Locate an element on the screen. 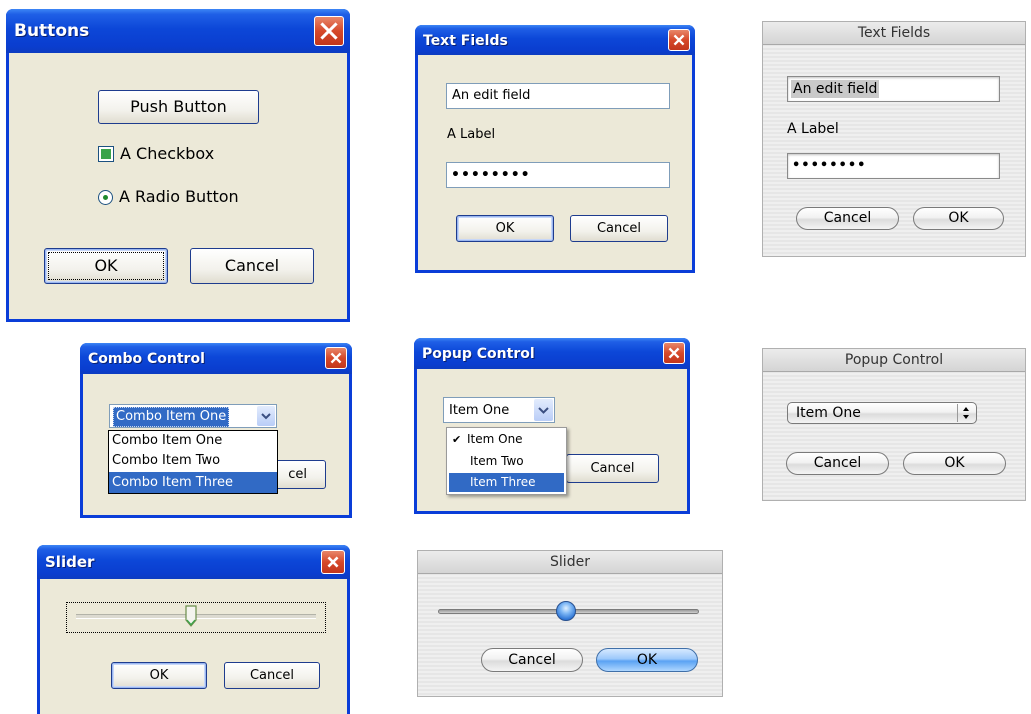 The width and height of the screenshot is (1031, 714). slider-thumb is located at coordinates (191, 616).